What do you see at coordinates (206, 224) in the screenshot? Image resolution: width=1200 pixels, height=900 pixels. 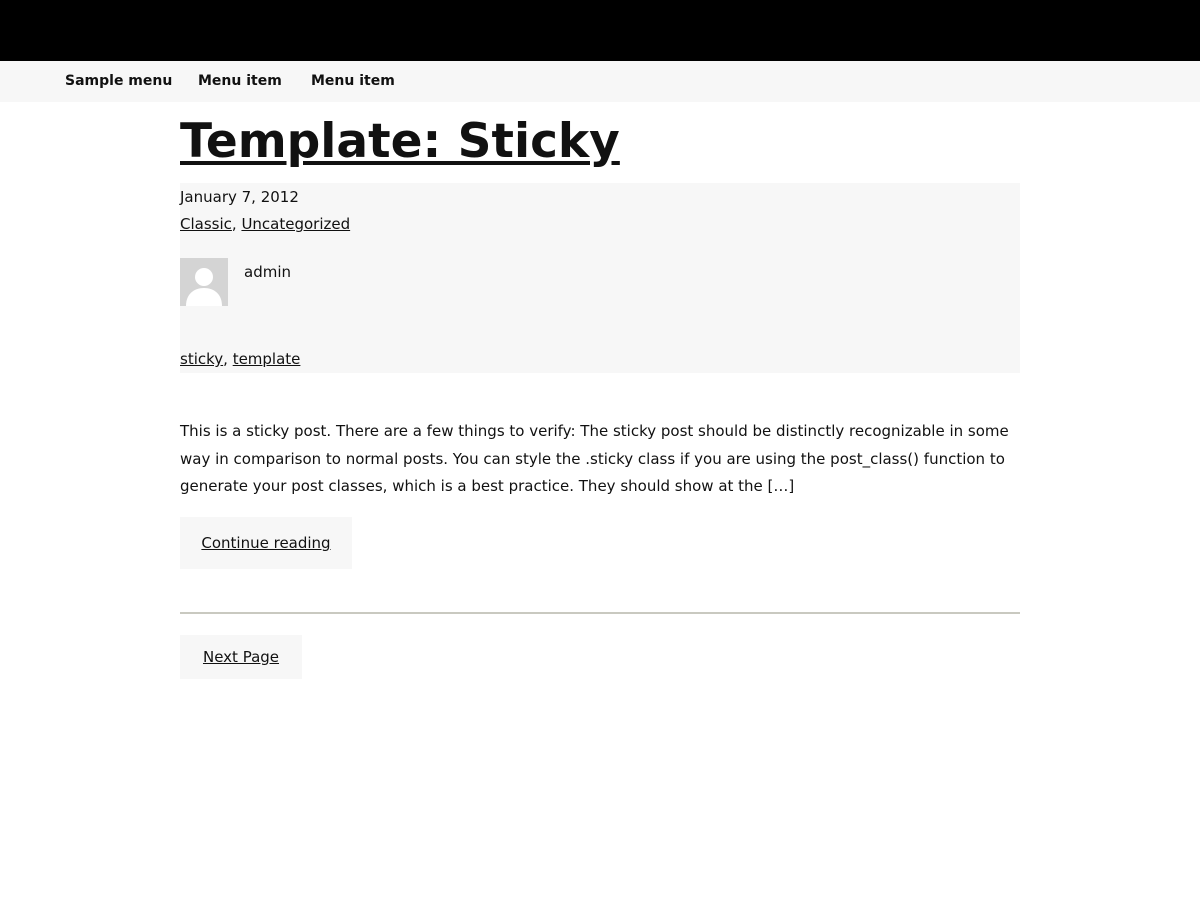 I see `category-link-classic: Classic` at bounding box center [206, 224].